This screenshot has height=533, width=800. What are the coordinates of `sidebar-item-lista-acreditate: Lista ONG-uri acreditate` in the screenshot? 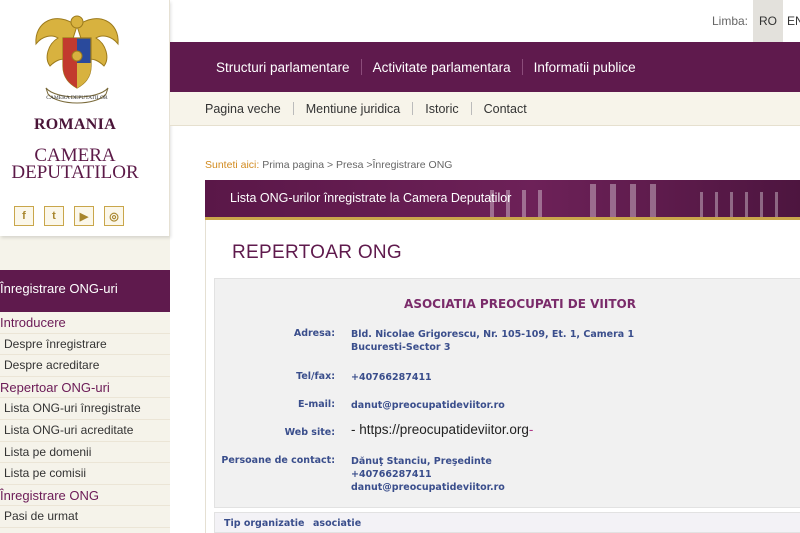 It's located at (85, 431).